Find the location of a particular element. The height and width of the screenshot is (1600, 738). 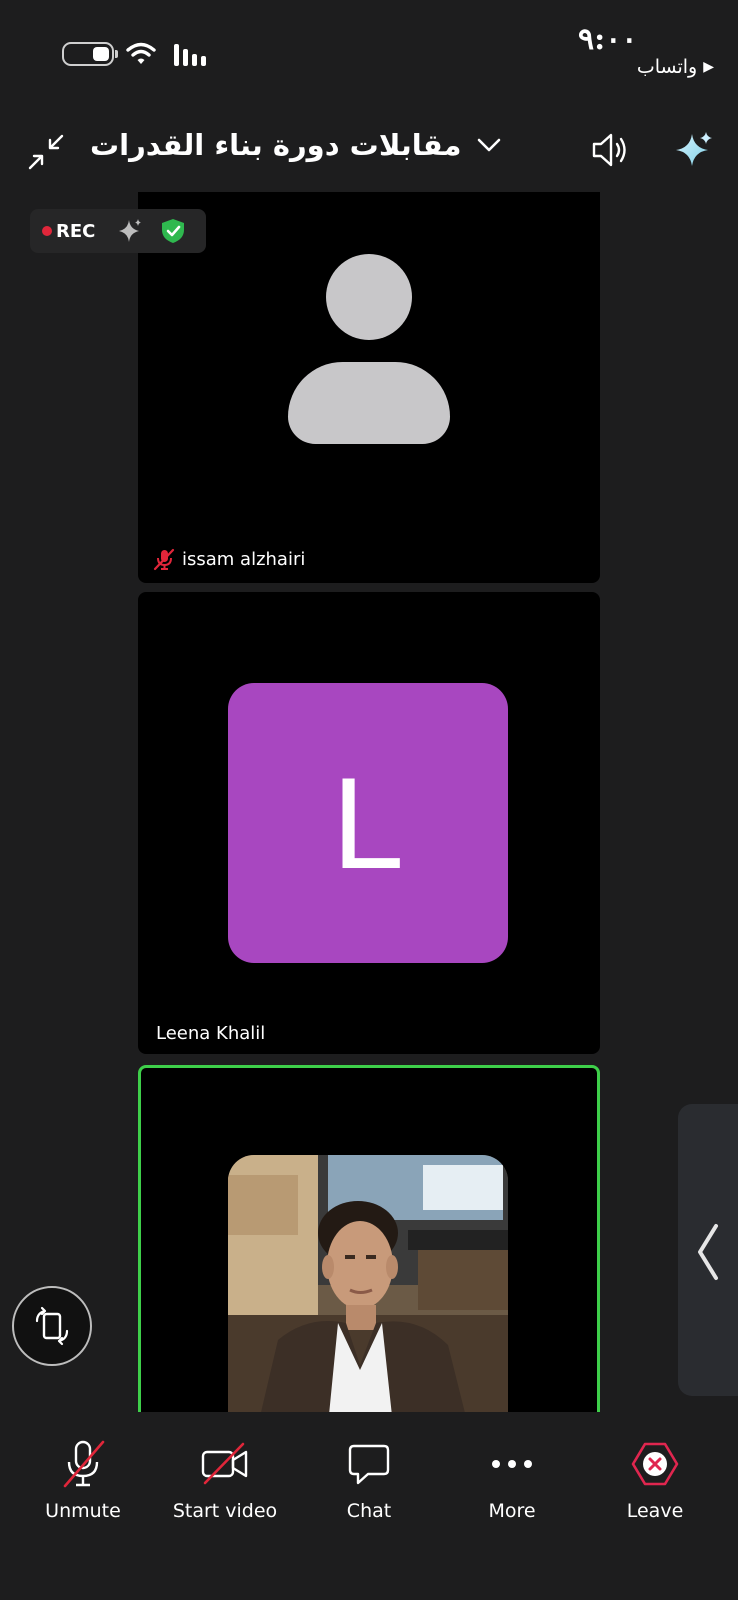

meeting-toolbar: Unmute Start video Chat More Leave is located at coordinates (369, 1506).